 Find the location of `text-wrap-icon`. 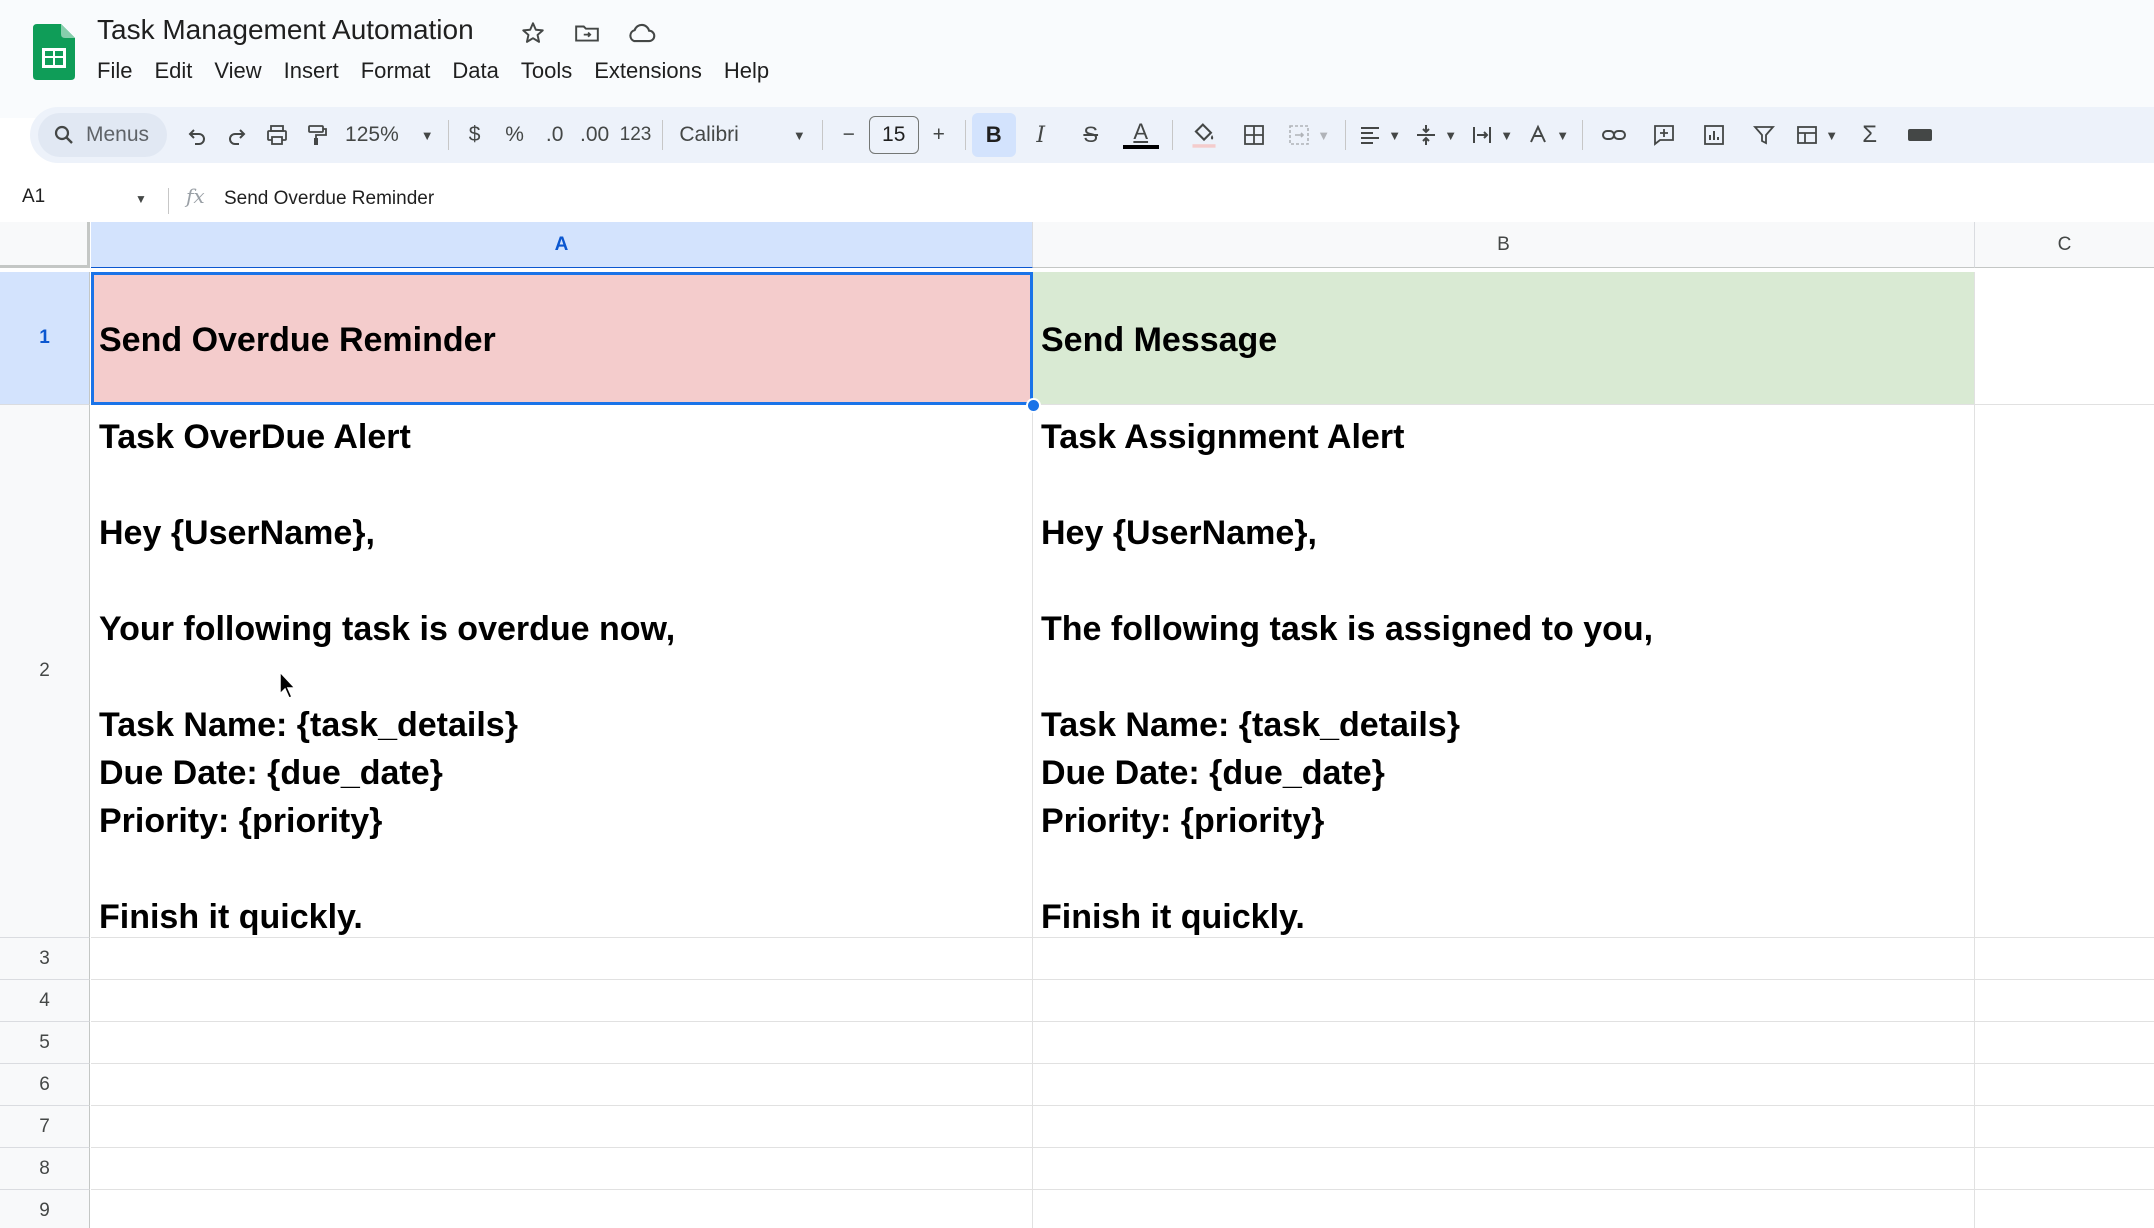

text-wrap-icon is located at coordinates (1482, 135).